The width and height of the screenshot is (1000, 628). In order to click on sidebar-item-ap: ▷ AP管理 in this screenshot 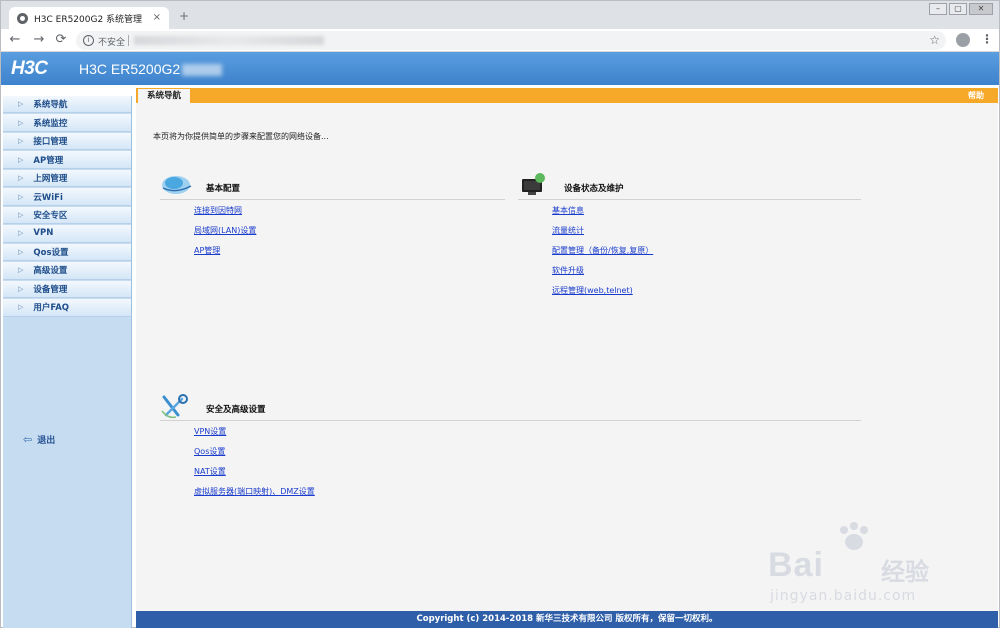, I will do `click(67, 160)`.